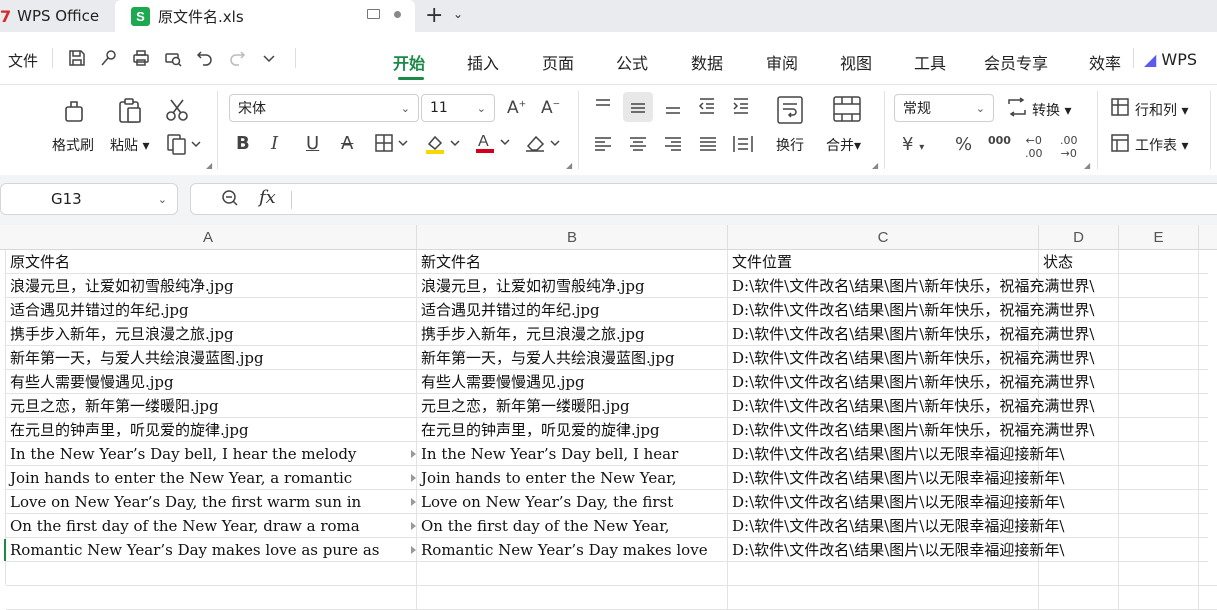 The width and height of the screenshot is (1217, 610). I want to click on wrap-text-button: 换行, so click(790, 145).